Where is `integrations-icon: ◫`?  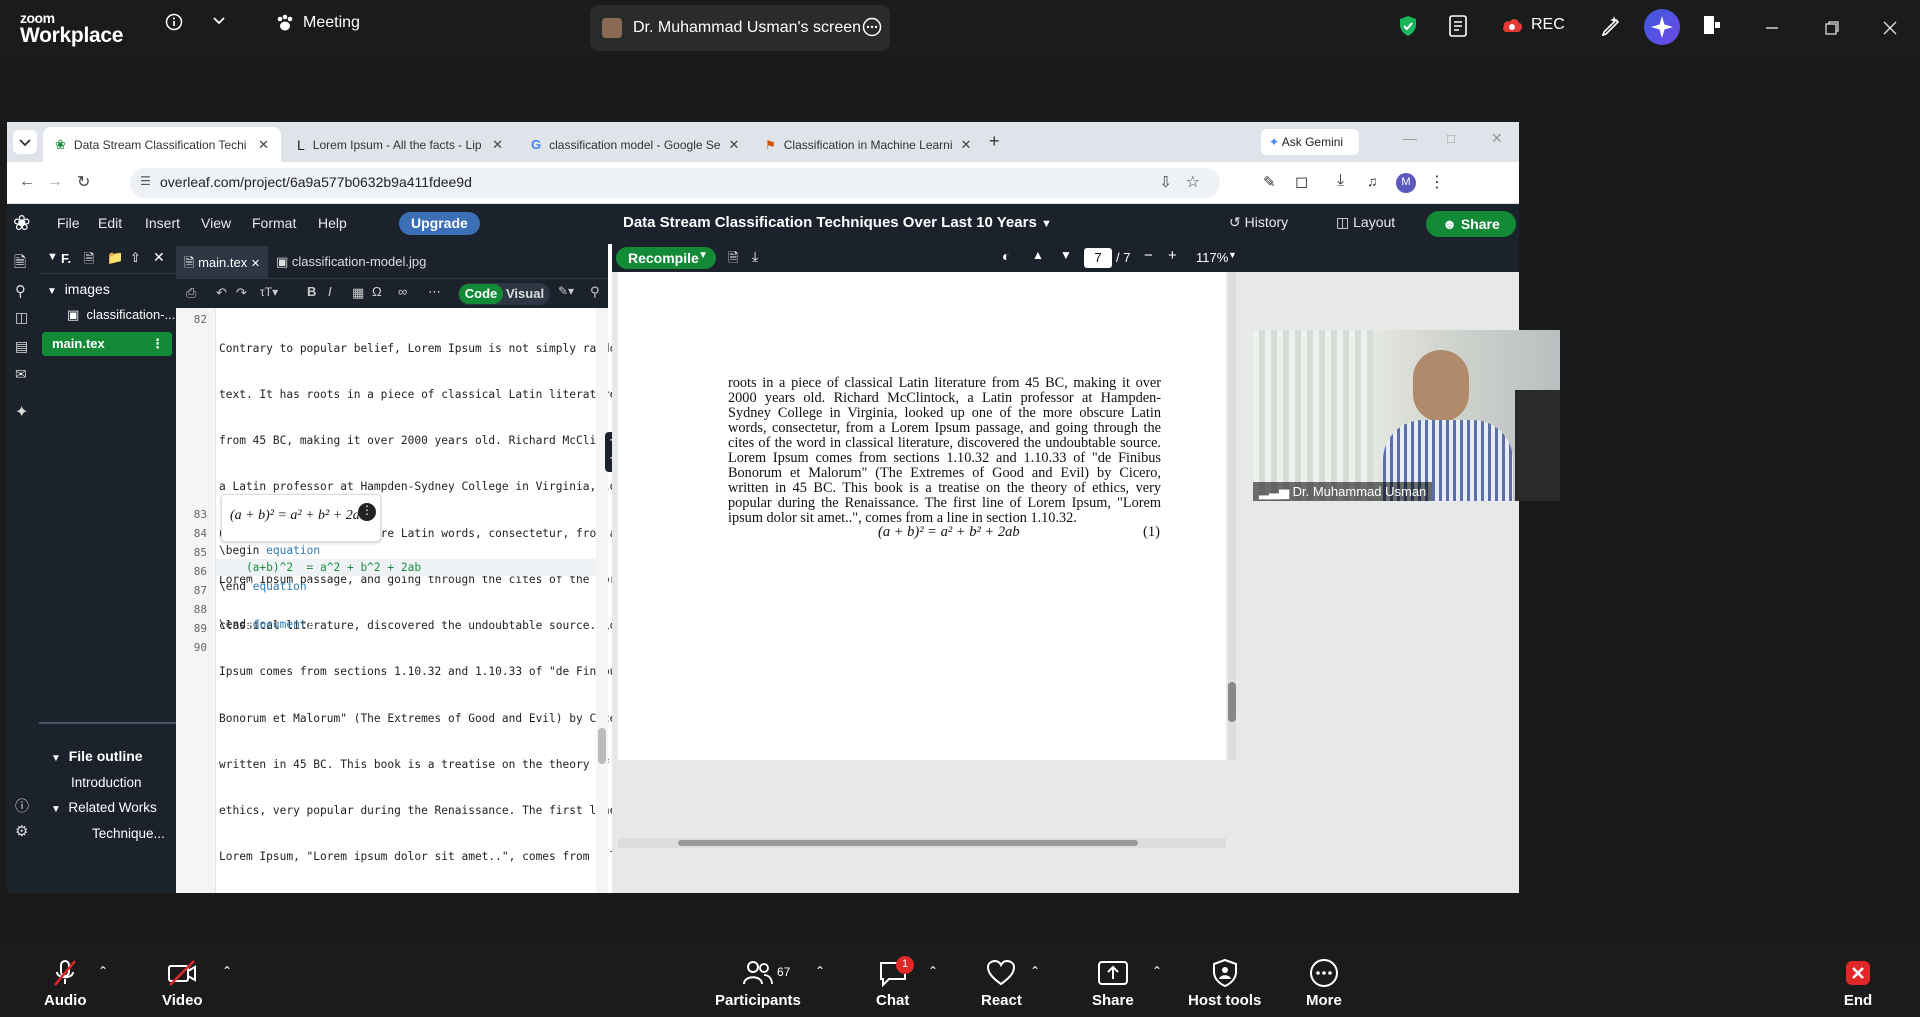 integrations-icon: ◫ is located at coordinates (21, 317).